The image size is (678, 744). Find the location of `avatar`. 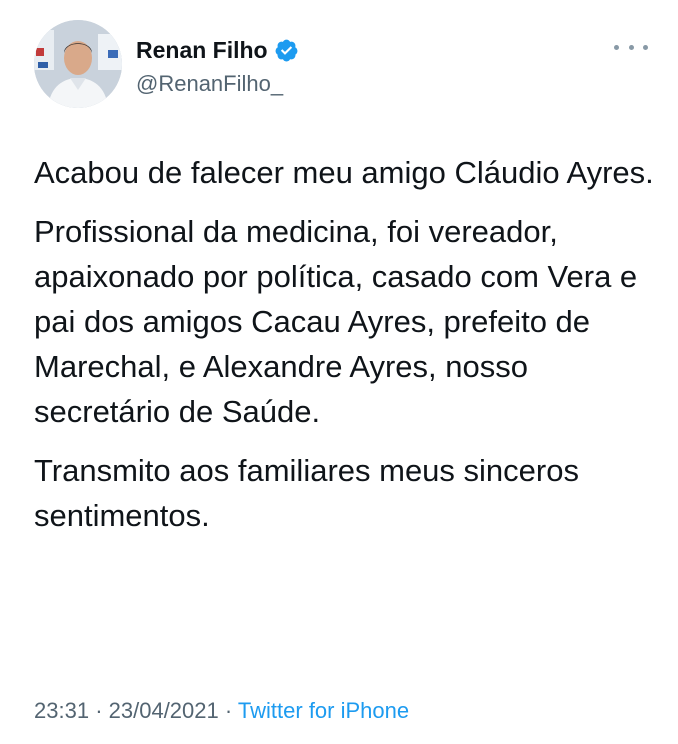

avatar is located at coordinates (78, 64).